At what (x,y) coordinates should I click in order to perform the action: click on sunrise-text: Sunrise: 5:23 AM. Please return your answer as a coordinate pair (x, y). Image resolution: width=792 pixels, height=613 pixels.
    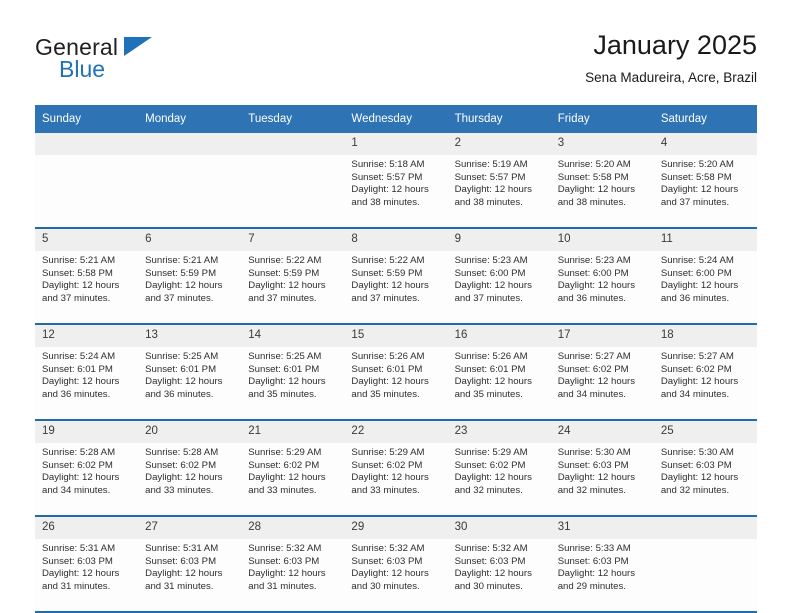
    Looking at the image, I should click on (594, 260).